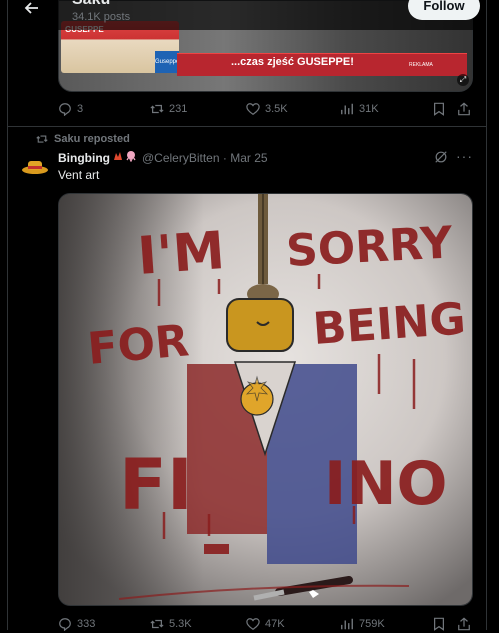 The width and height of the screenshot is (499, 633). I want to click on top-post-actions: 3 231 3.5K 31K, so click(264, 109).